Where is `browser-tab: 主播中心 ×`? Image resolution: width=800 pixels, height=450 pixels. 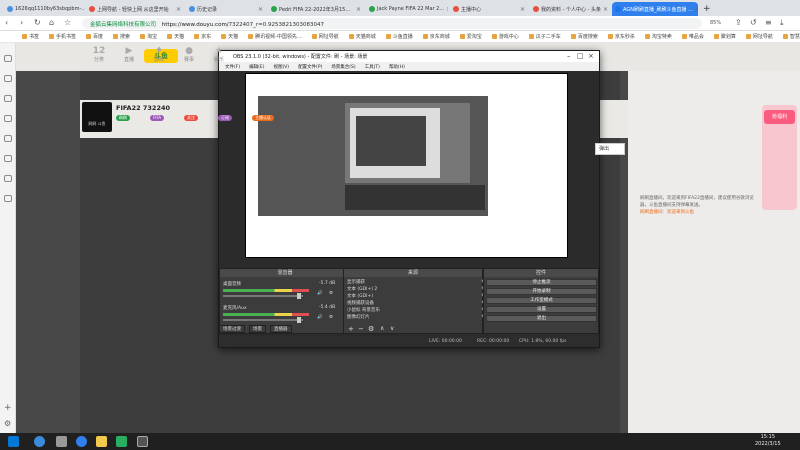
browser-tab: 主播中心 × is located at coordinates (489, 9).